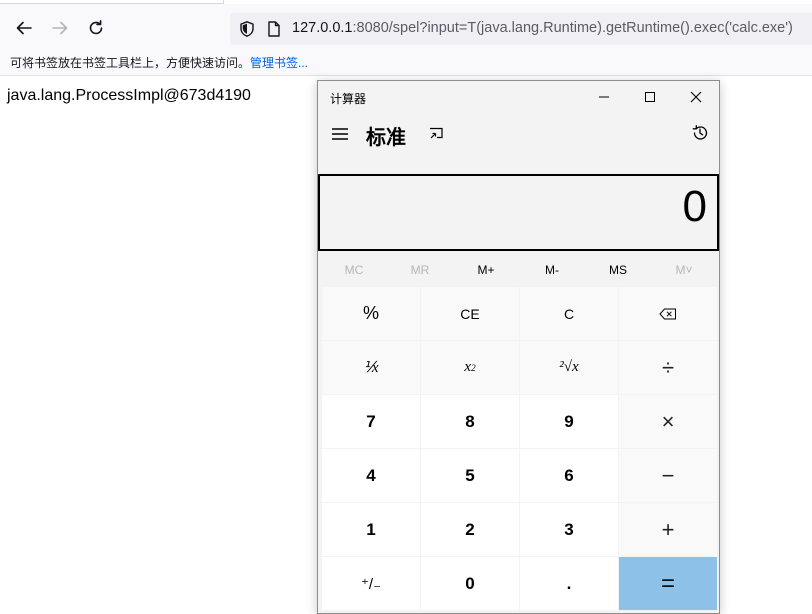  What do you see at coordinates (668, 367) in the screenshot?
I see `divide-button: ÷` at bounding box center [668, 367].